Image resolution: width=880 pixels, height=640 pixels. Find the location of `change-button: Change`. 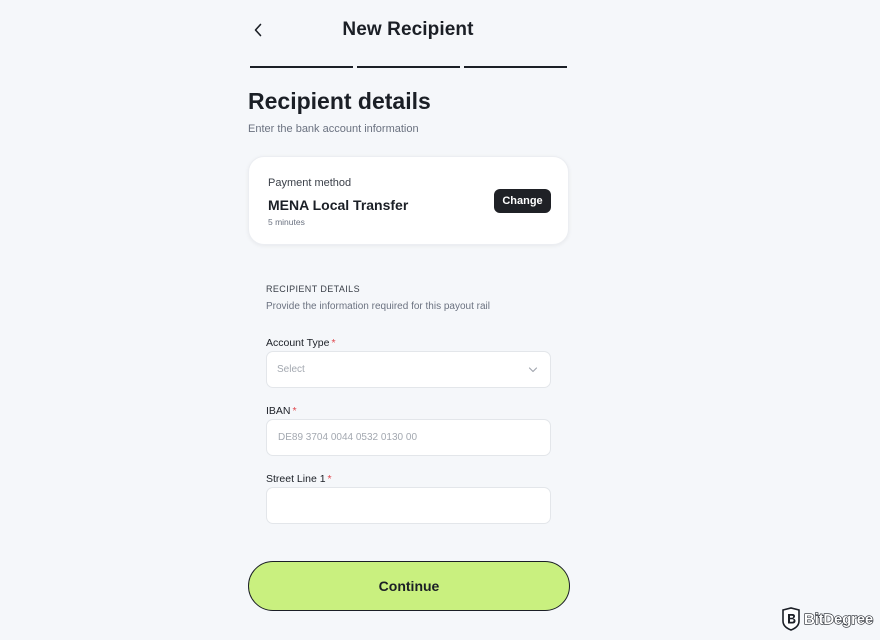

change-button: Change is located at coordinates (522, 201).